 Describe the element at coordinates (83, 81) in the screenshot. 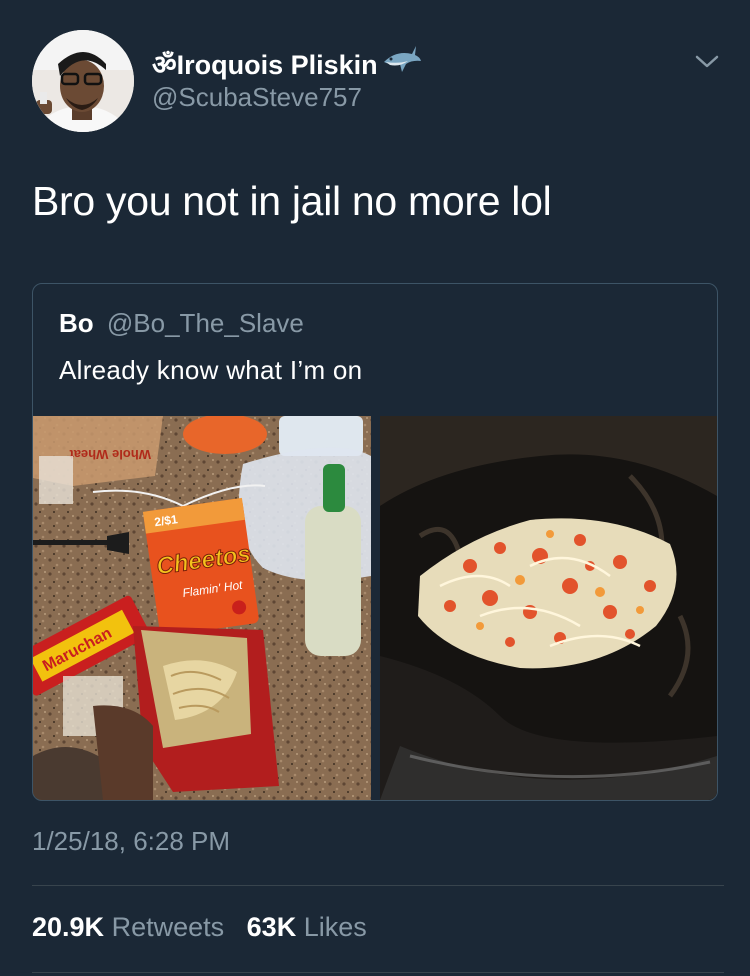

I see `avatar` at that location.